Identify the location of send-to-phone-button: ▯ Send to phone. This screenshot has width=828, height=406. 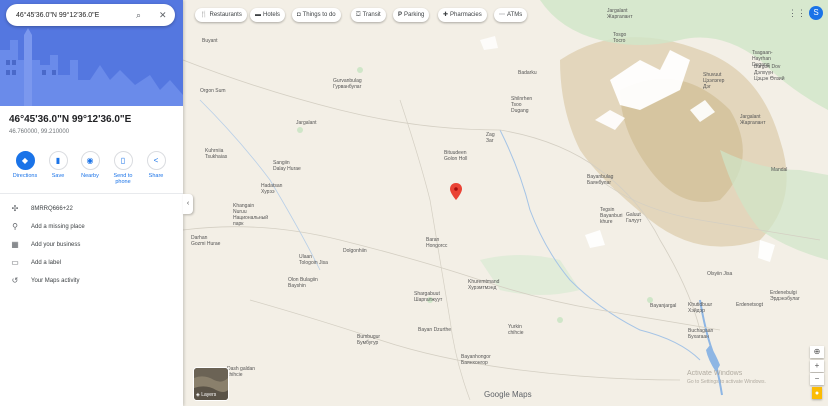
(123, 168).